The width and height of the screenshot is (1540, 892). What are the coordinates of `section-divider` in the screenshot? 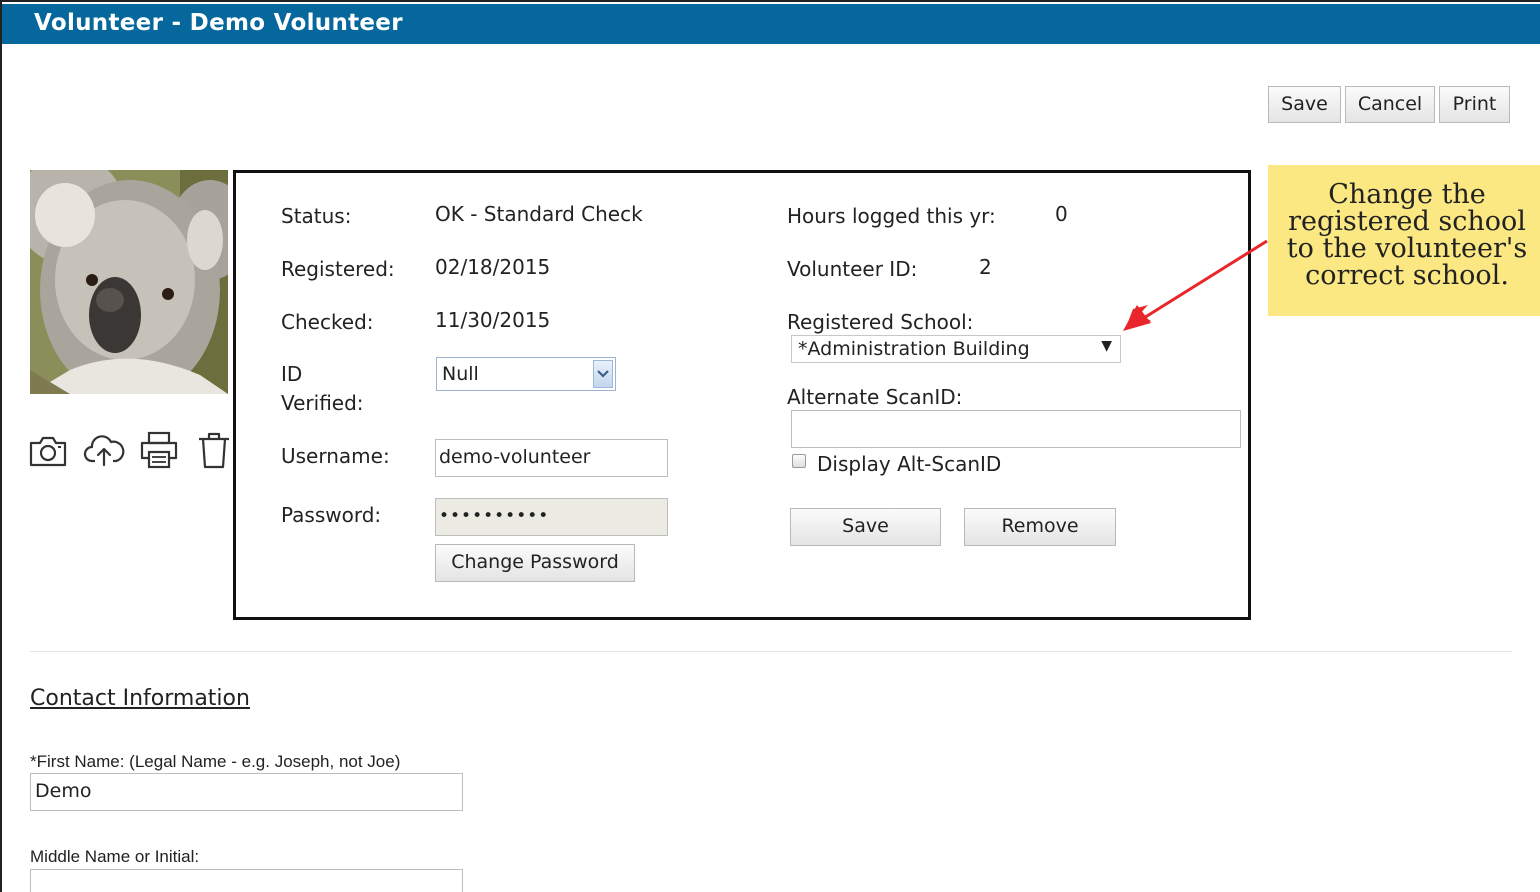 It's located at (771, 651).